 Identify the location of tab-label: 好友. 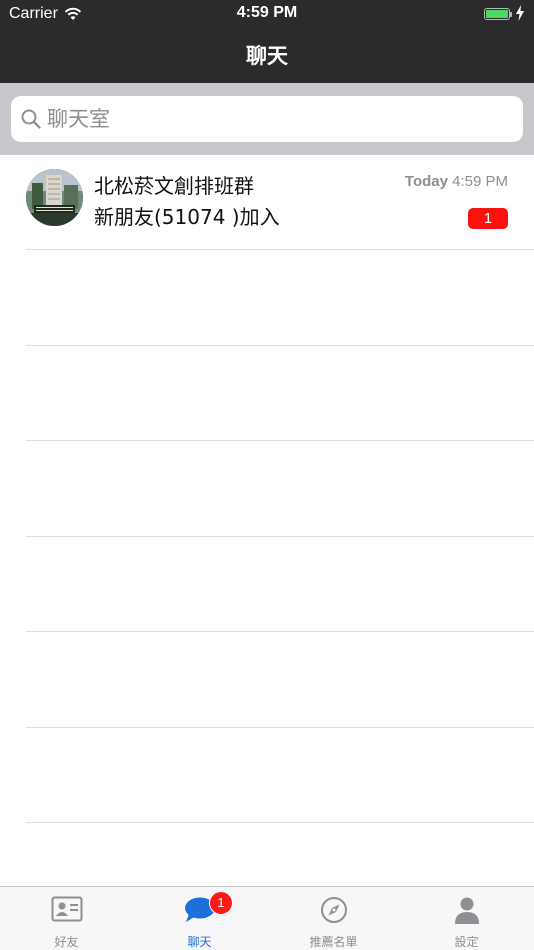
(66, 942).